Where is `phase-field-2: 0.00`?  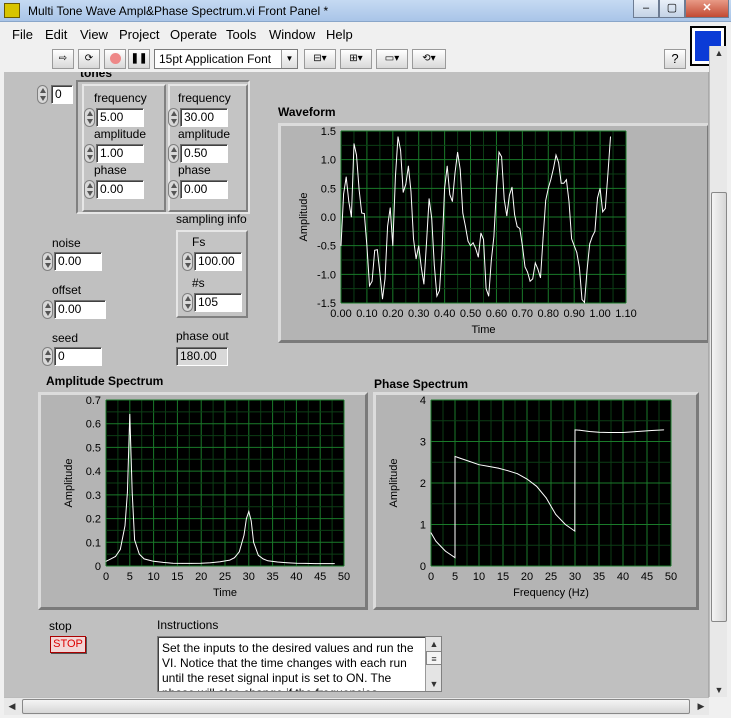
phase-field-2: 0.00 is located at coordinates (204, 189).